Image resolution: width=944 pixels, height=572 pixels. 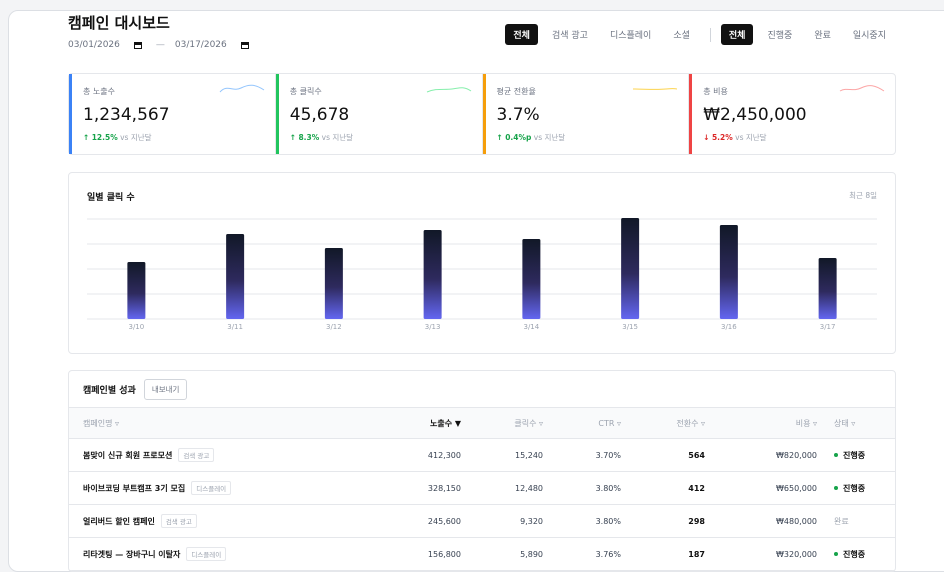 I want to click on clicks-cell: 15,240, so click(x=503, y=455).